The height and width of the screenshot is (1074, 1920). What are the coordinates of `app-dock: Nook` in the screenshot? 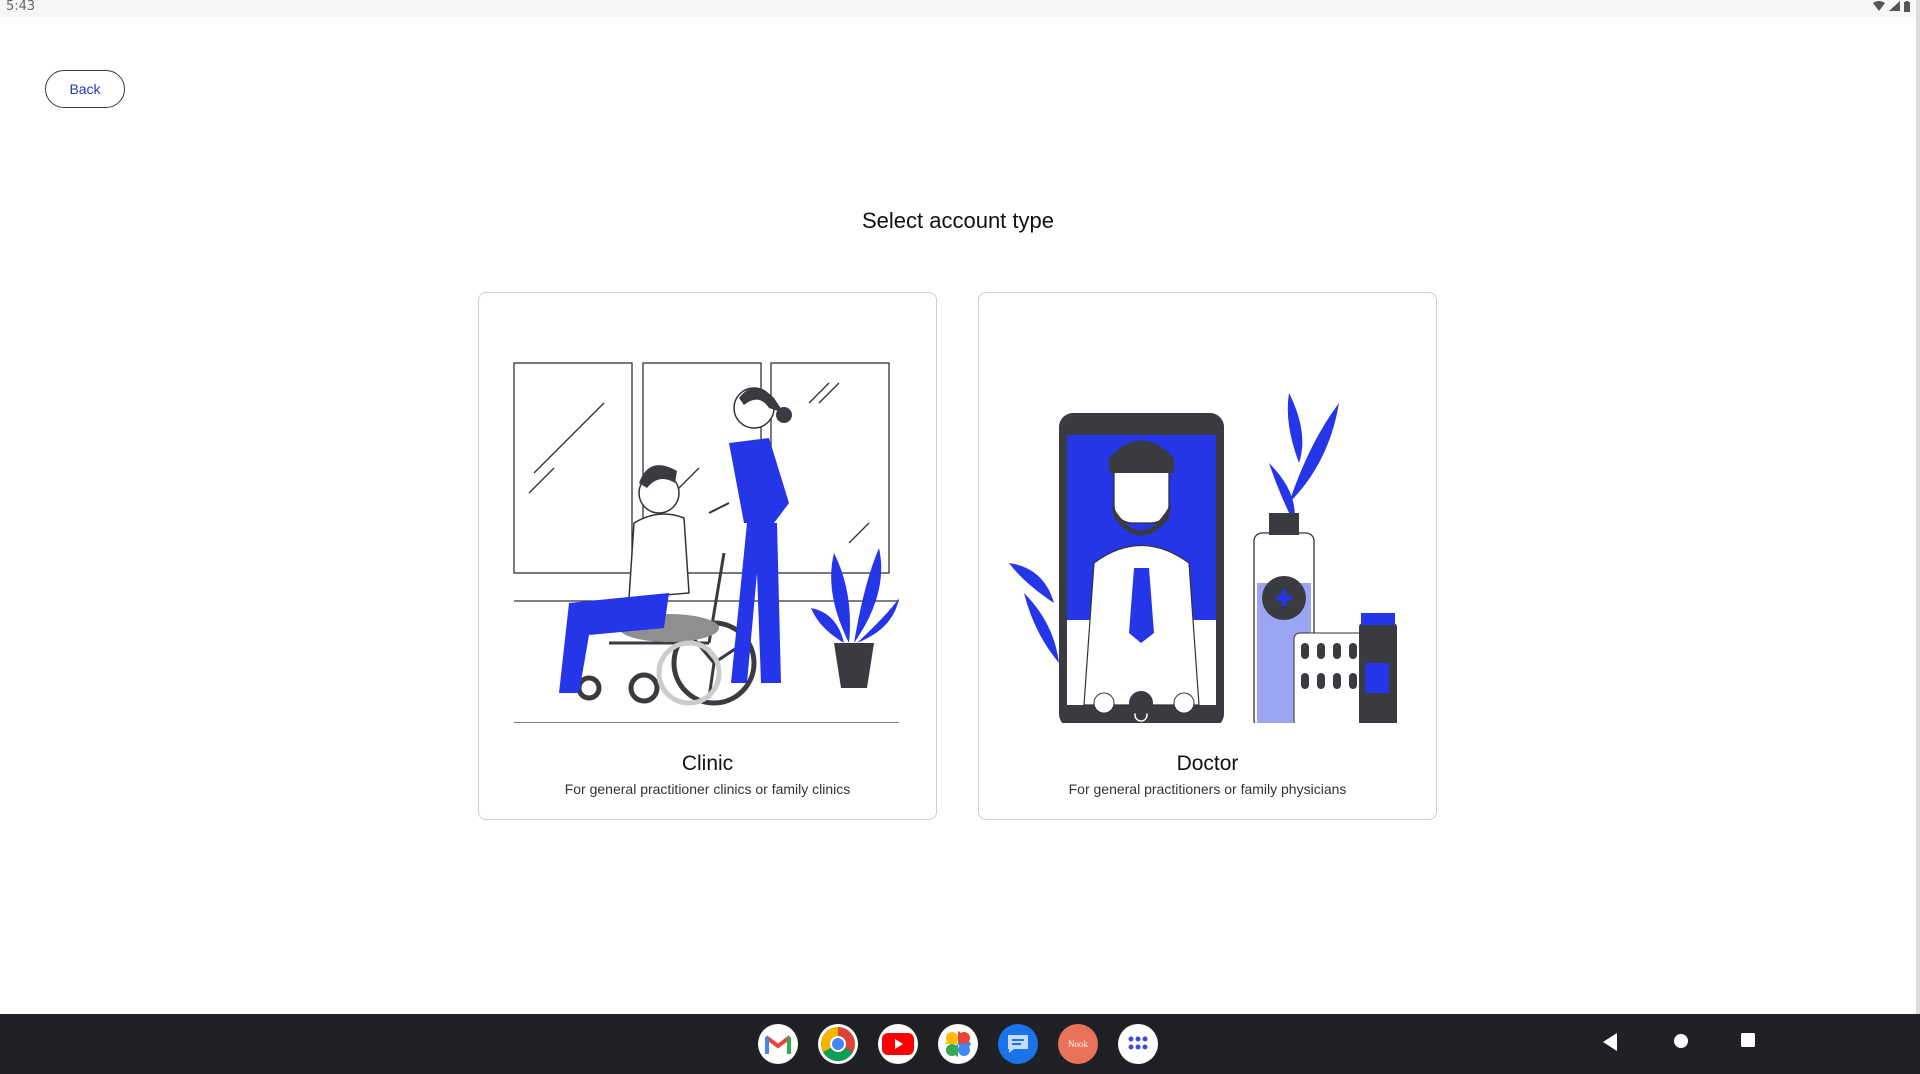 It's located at (958, 1044).